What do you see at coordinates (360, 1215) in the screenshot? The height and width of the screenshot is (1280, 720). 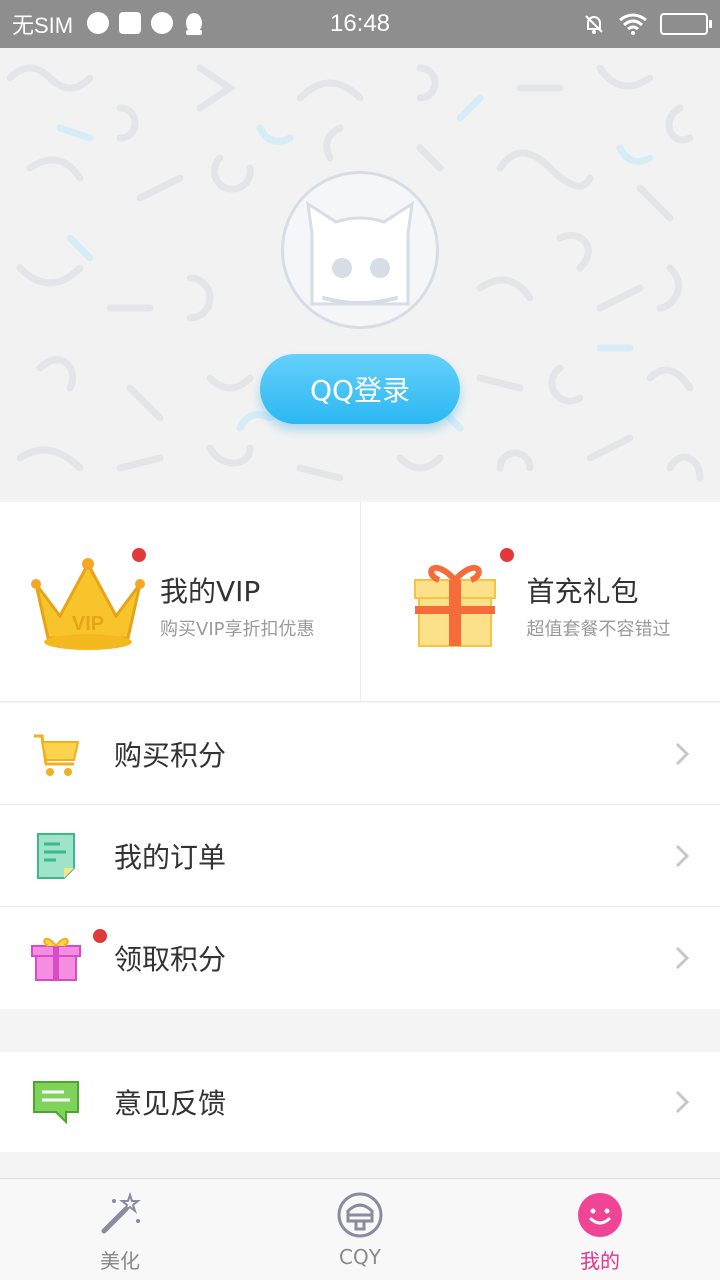 I see `cqy-icon` at bounding box center [360, 1215].